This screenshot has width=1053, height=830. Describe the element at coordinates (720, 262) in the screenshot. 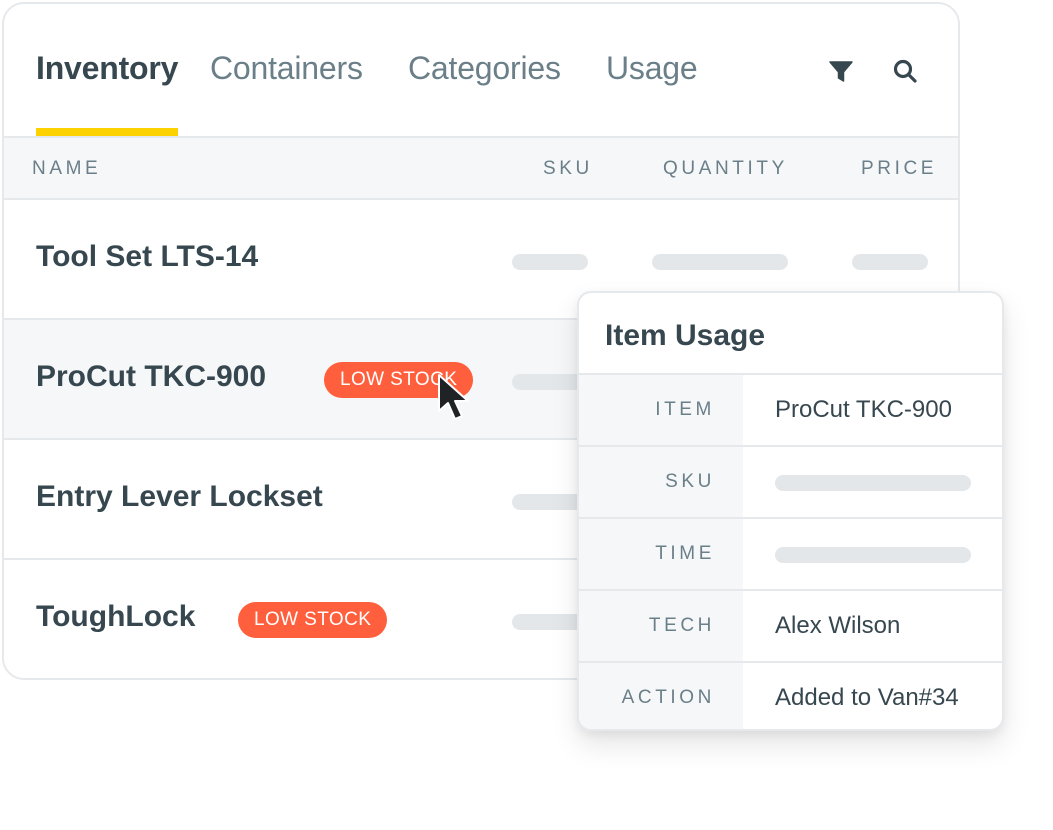

I see `quantity-placeholder` at that location.